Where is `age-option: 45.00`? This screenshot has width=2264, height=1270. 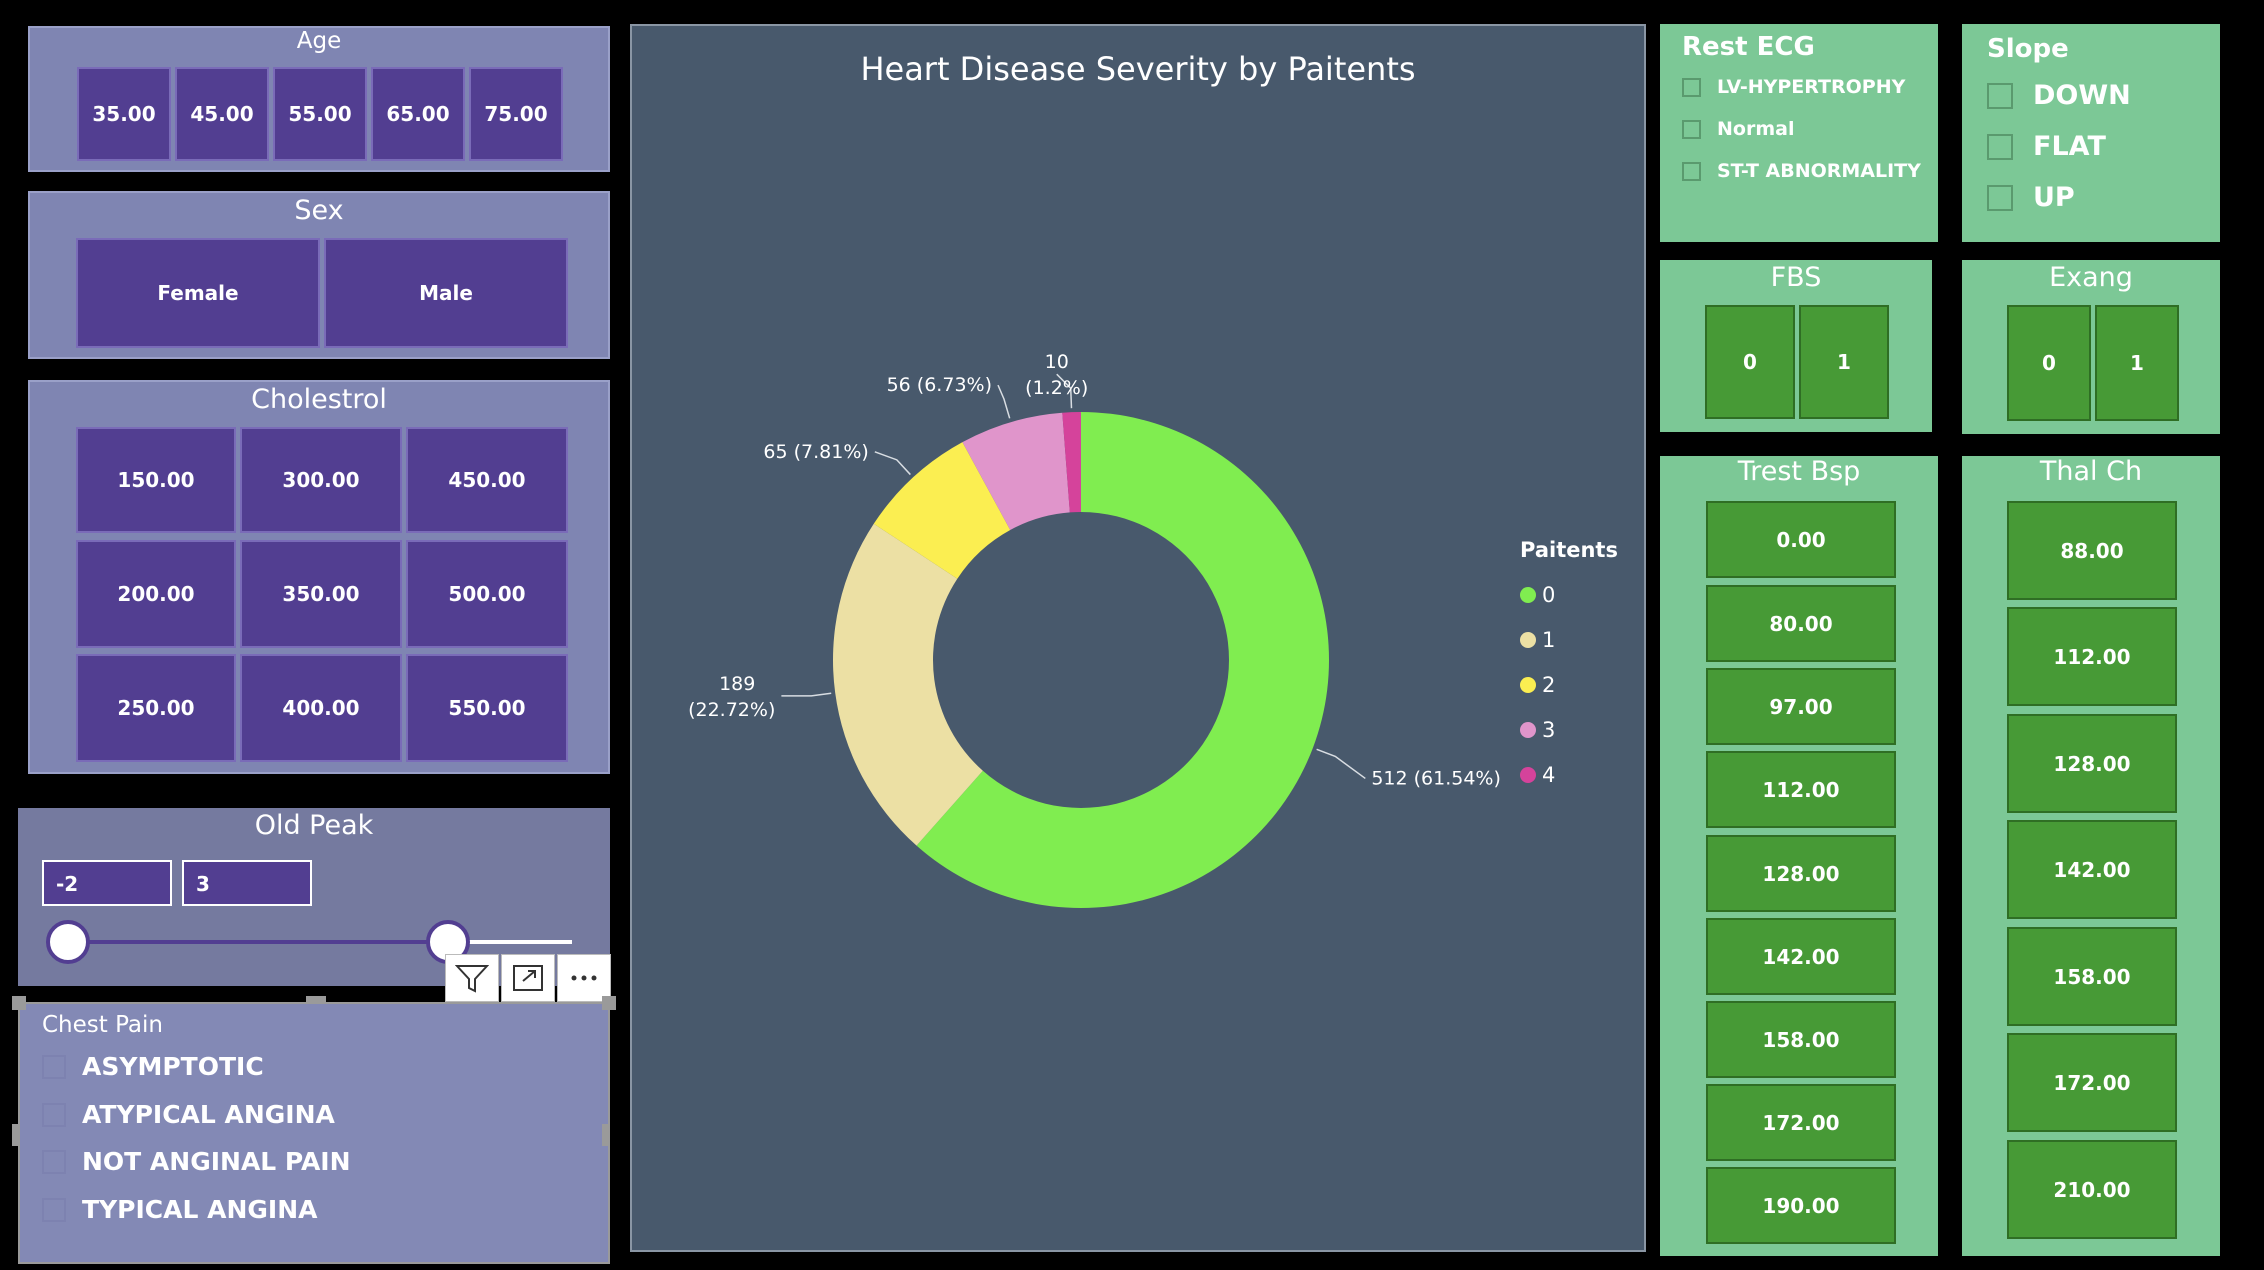
age-option: 45.00 is located at coordinates (222, 114).